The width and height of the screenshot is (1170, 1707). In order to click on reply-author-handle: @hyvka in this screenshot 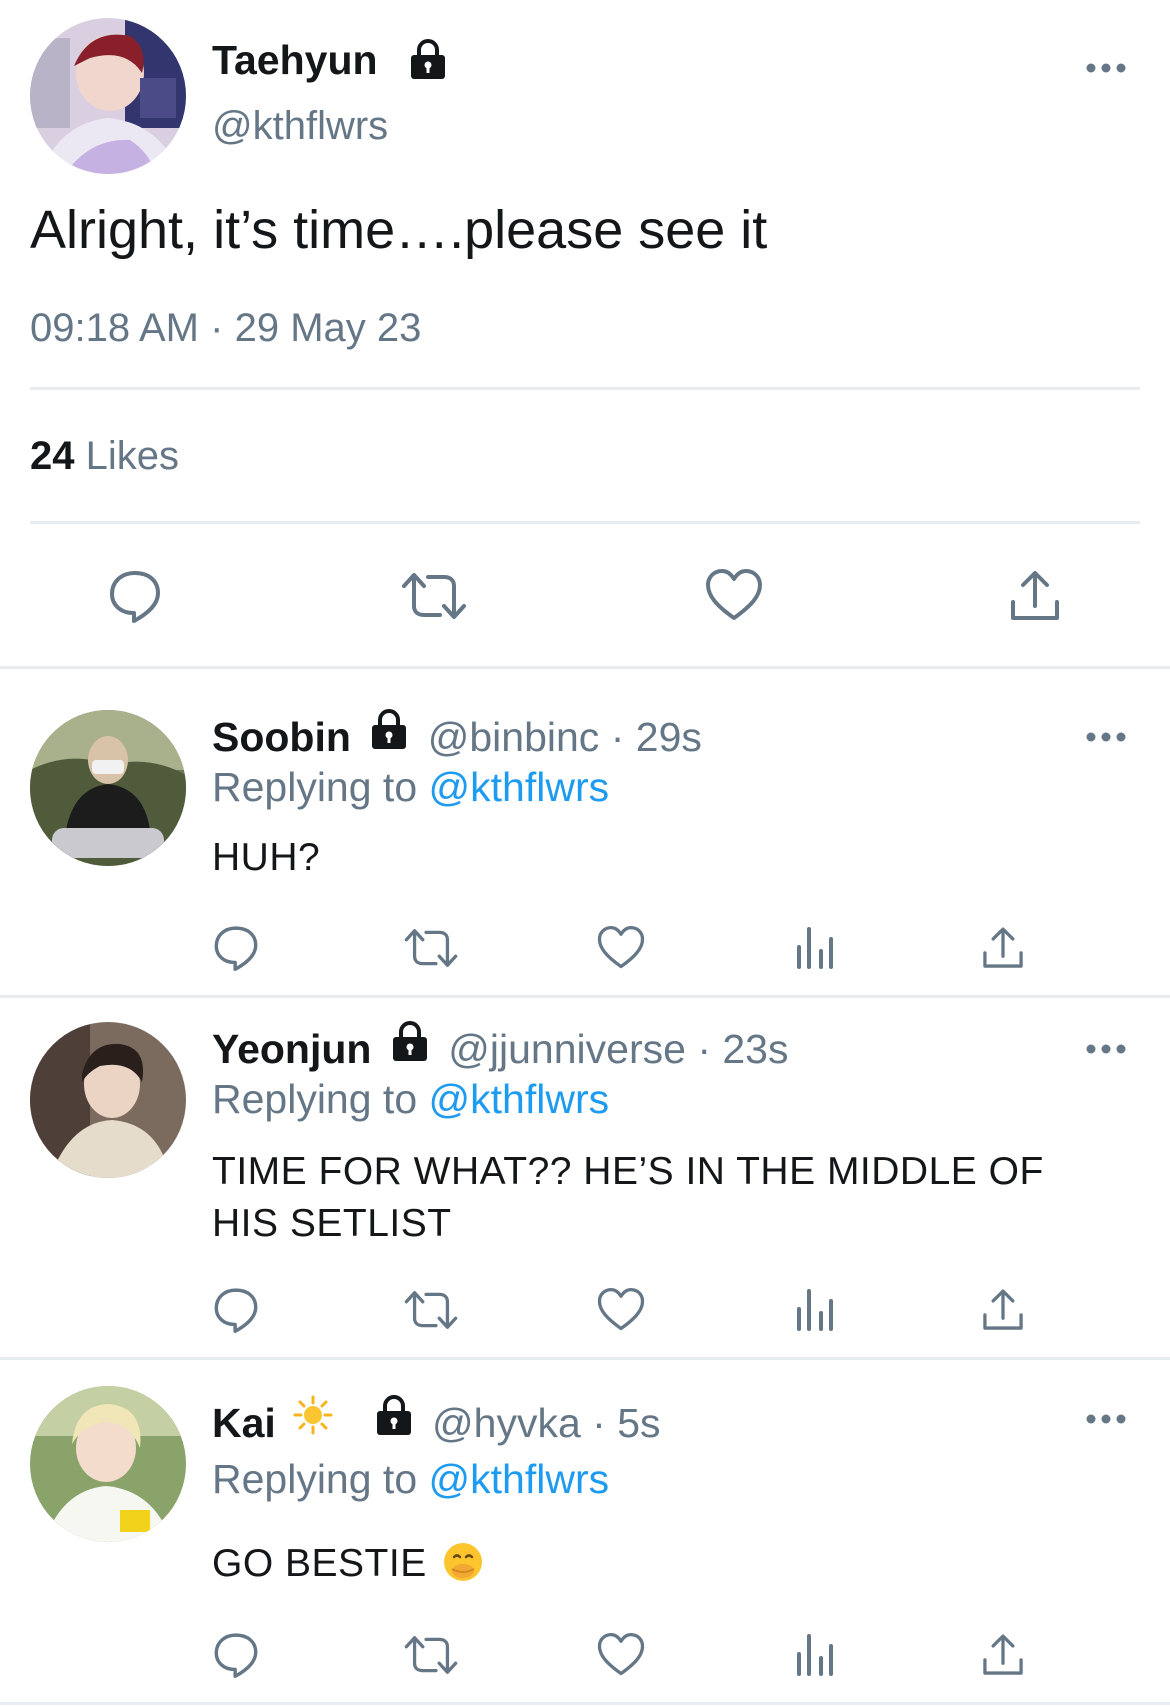, I will do `click(506, 1423)`.